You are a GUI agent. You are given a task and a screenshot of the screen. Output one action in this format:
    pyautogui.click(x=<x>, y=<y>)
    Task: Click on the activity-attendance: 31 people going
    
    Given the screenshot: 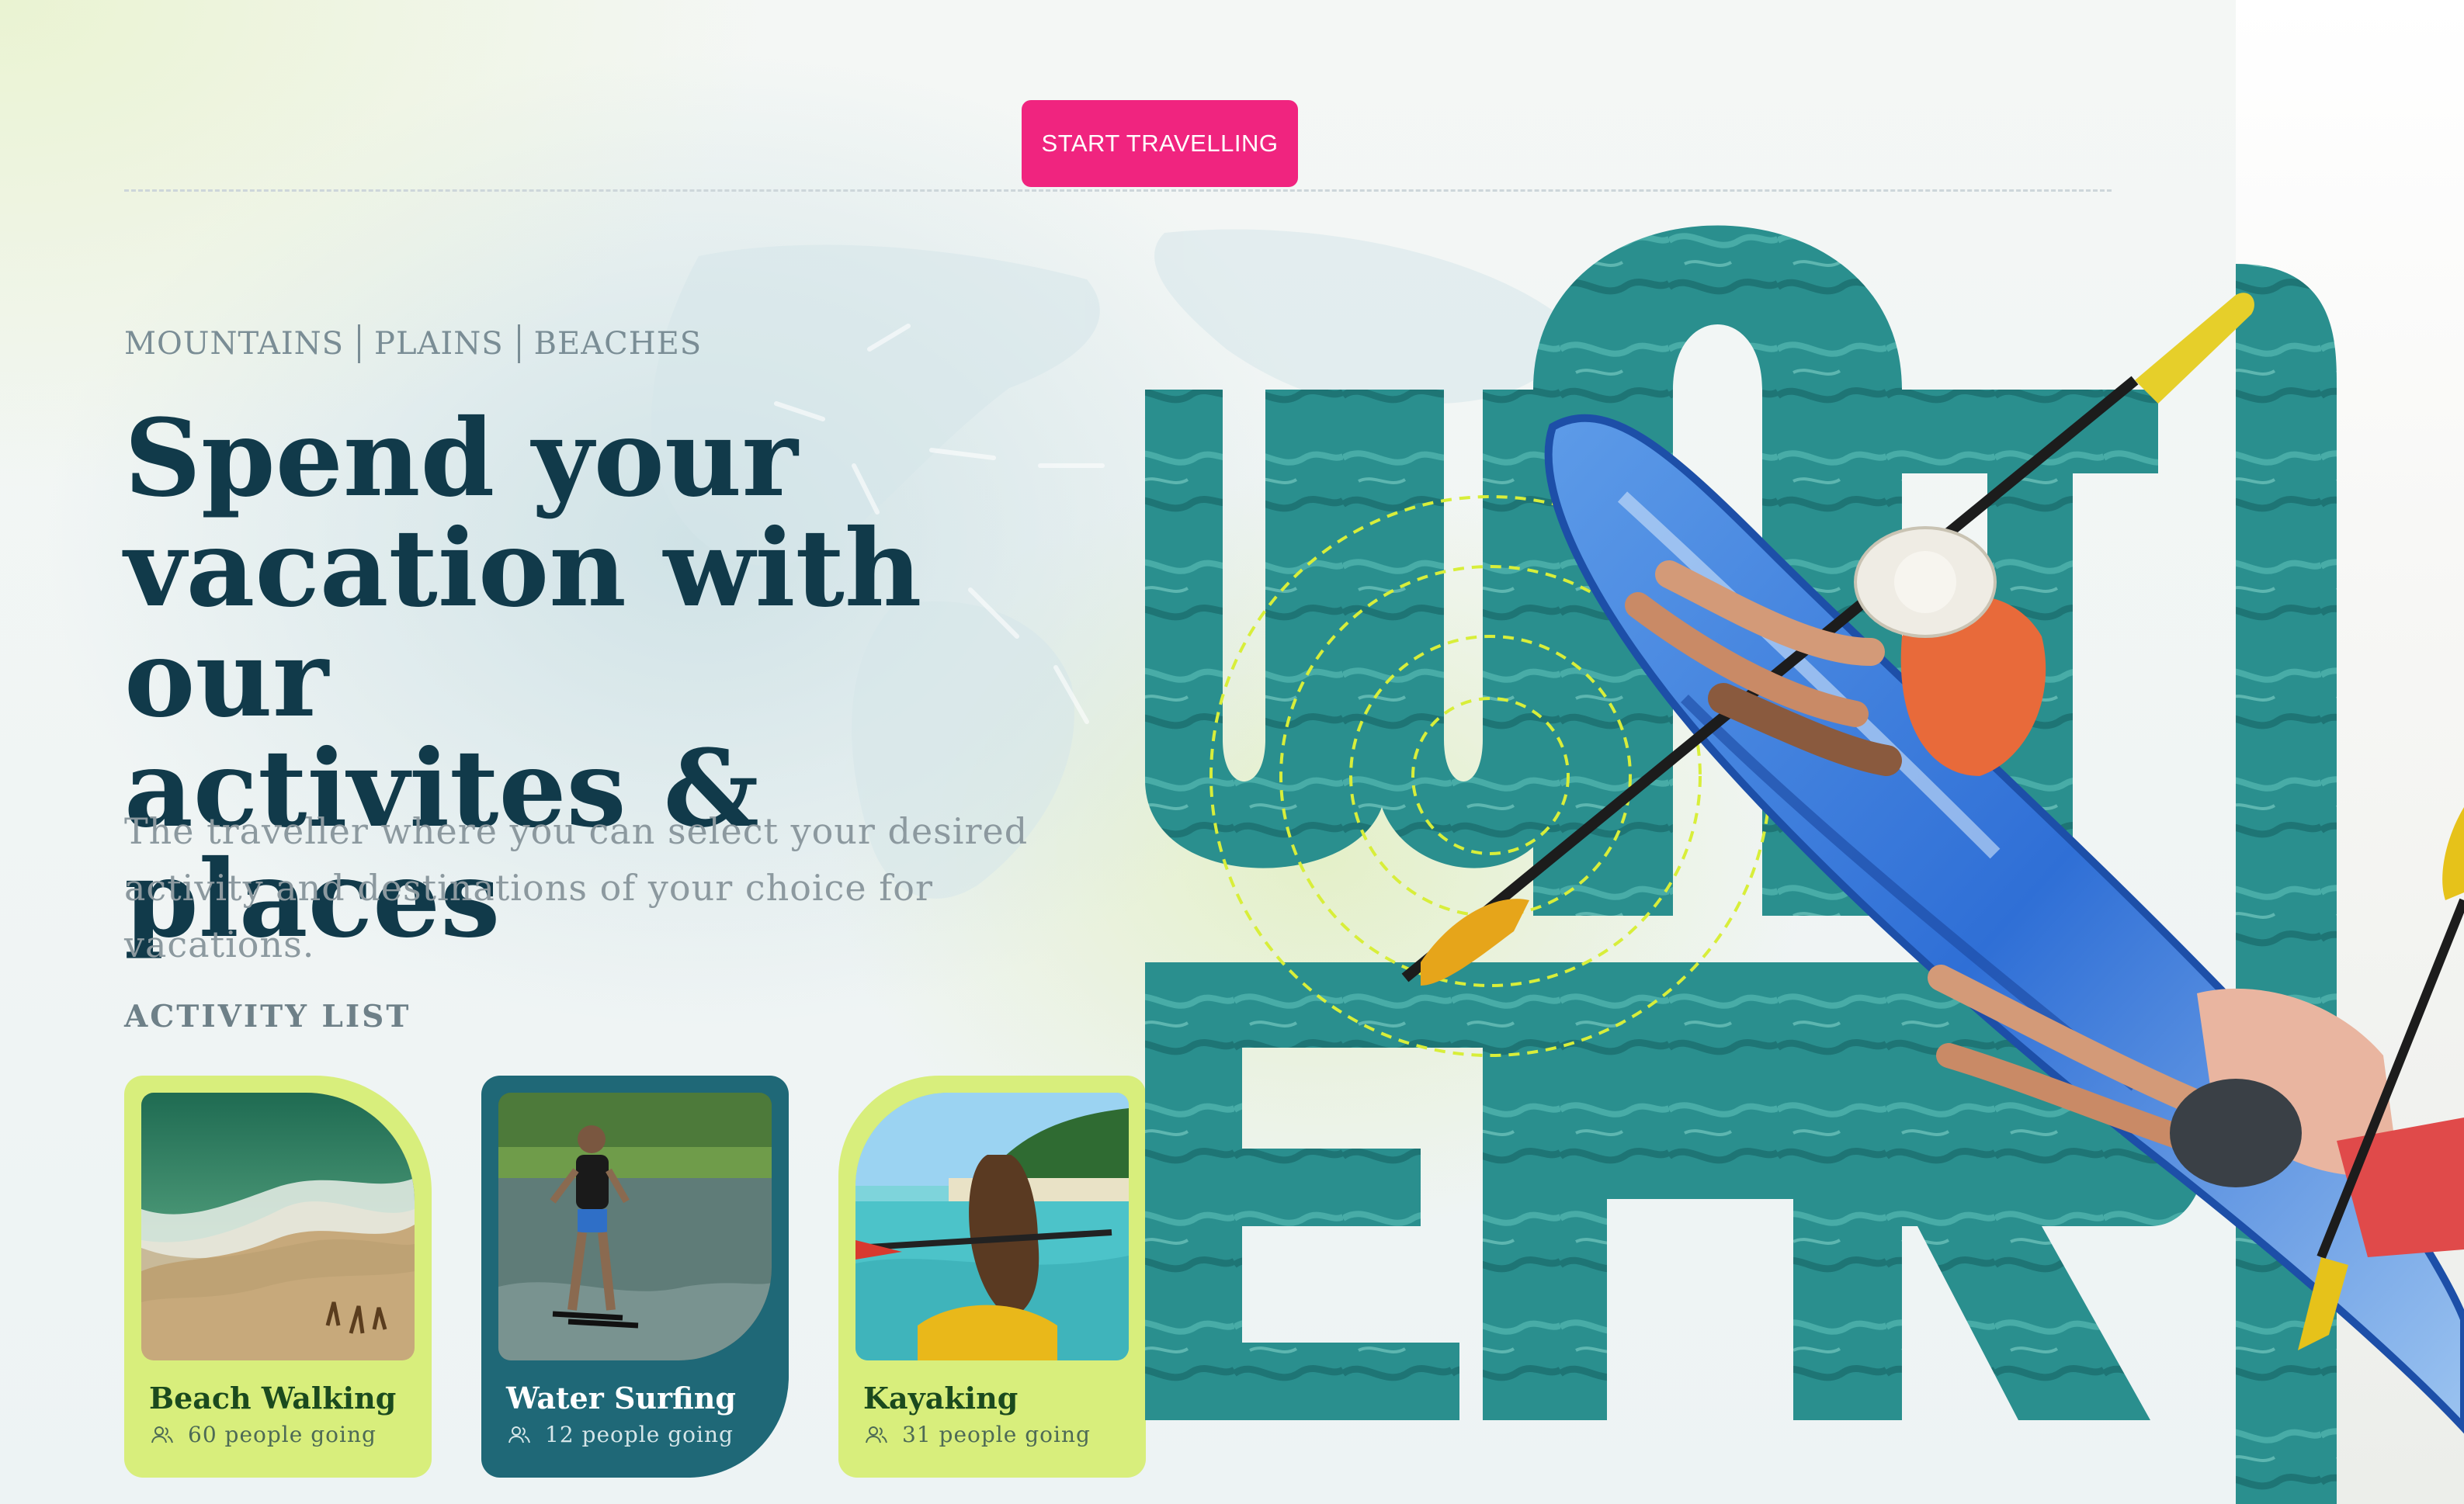 What is the action you would take?
    pyautogui.click(x=978, y=1434)
    